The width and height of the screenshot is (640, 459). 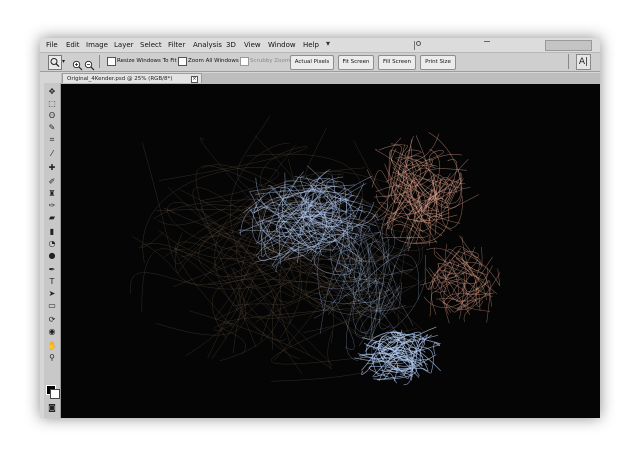 What do you see at coordinates (282, 45) in the screenshot?
I see `menu-window: Window` at bounding box center [282, 45].